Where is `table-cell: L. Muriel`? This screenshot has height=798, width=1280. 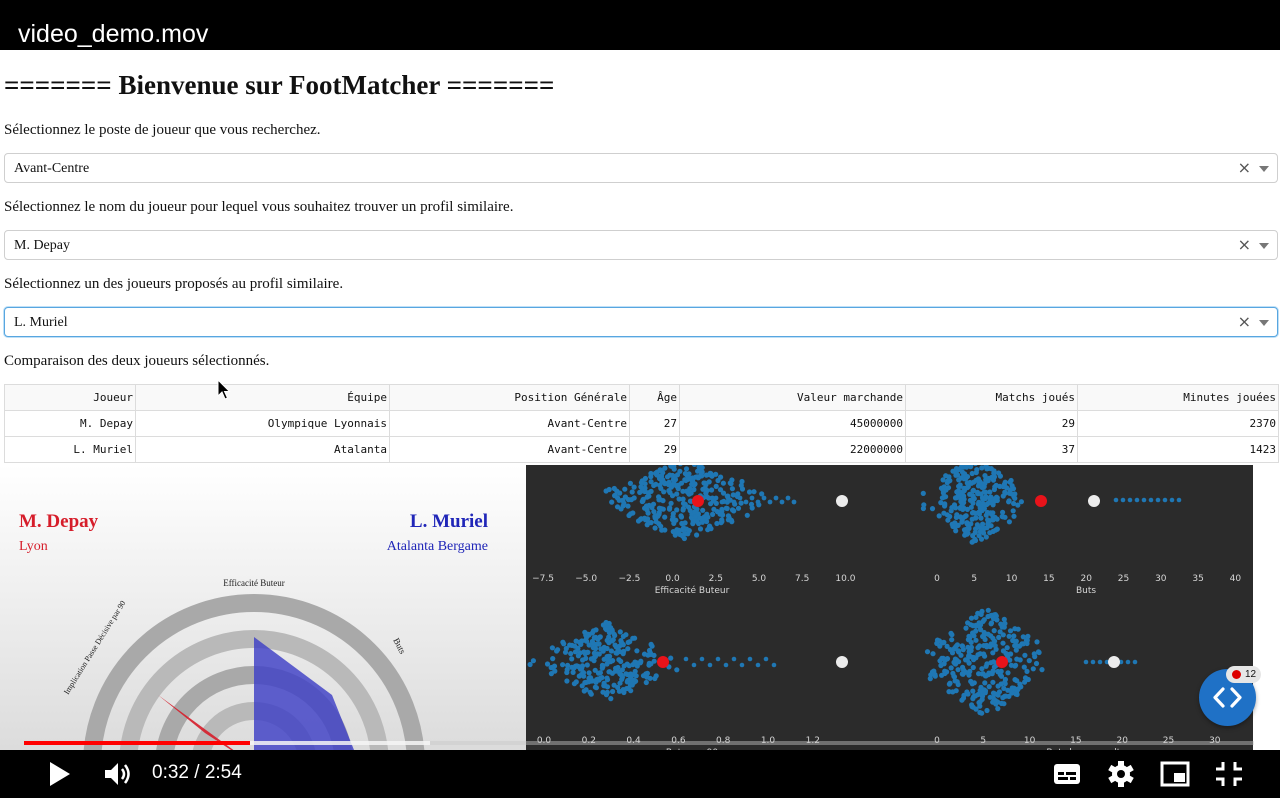
table-cell: L. Muriel is located at coordinates (70, 449).